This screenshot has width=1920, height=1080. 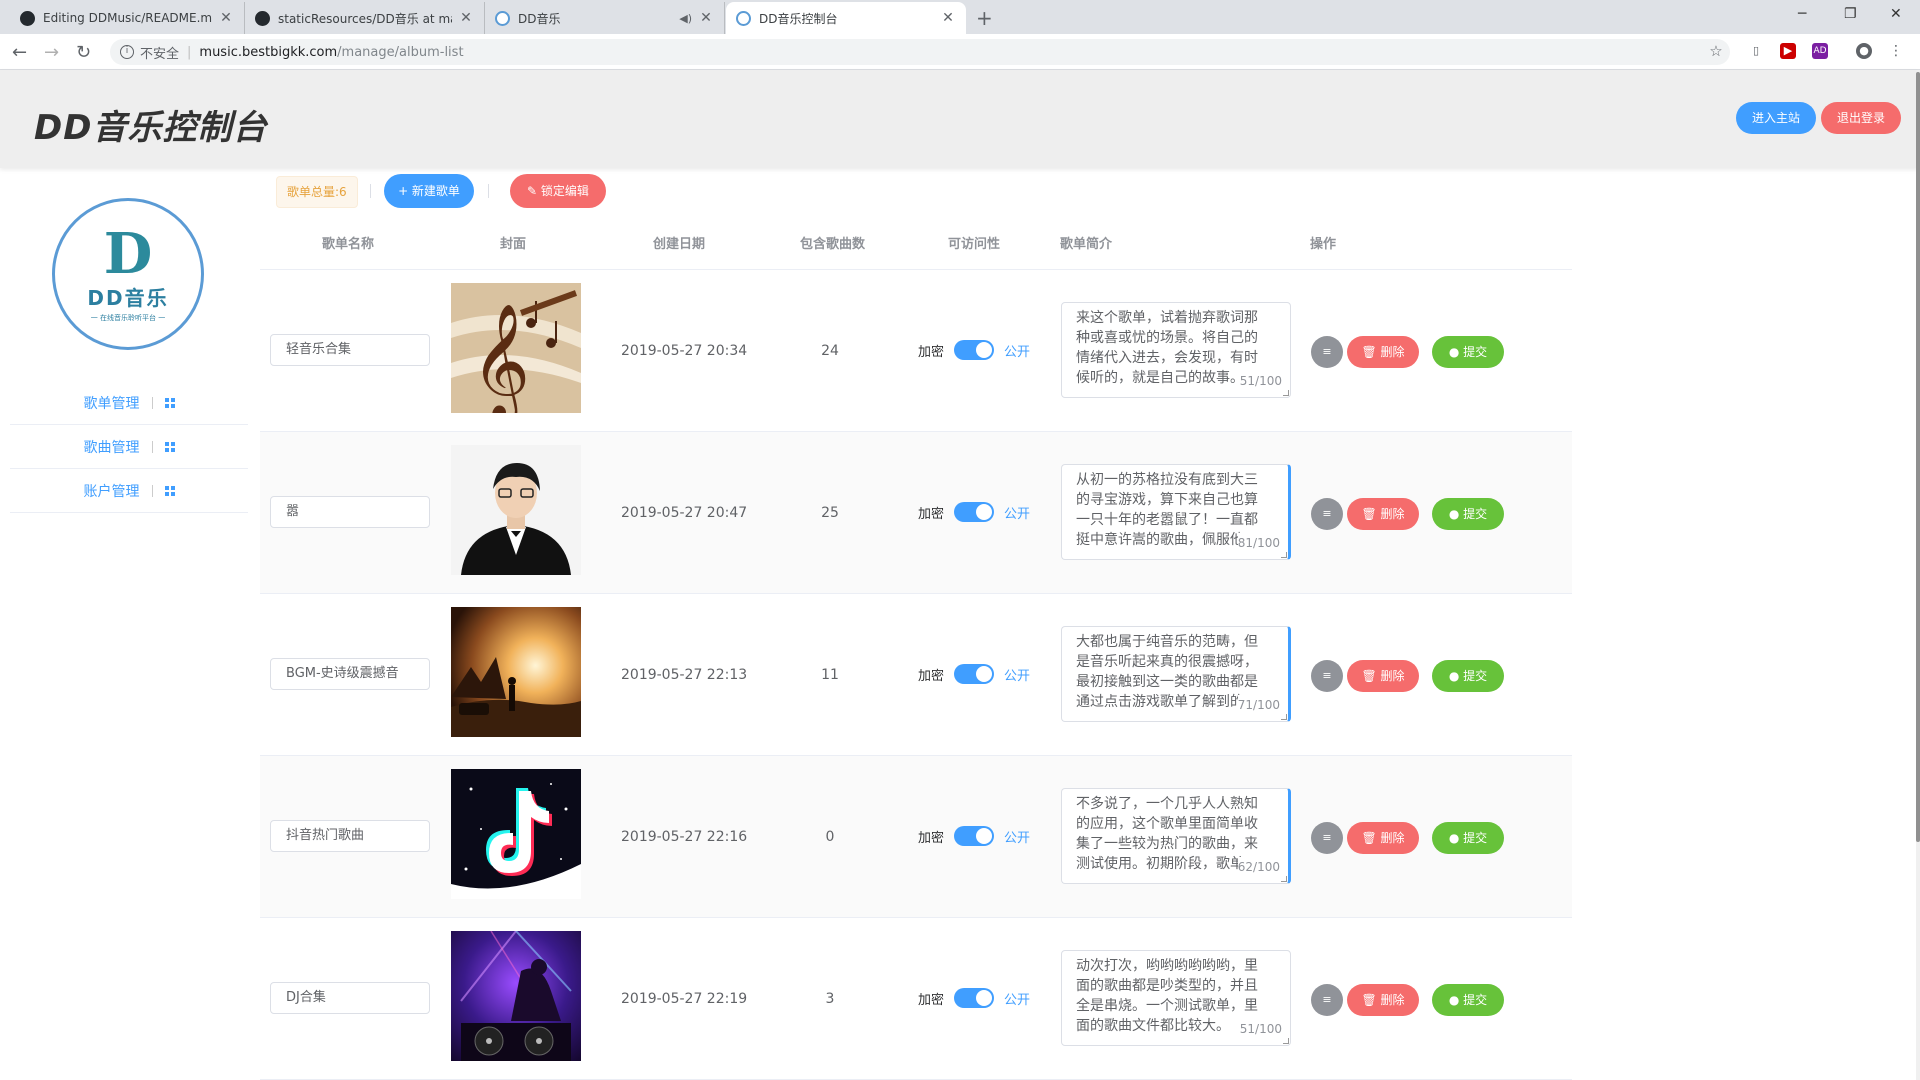 I want to click on sidebar-item-songs: 歌曲管理, so click(x=129, y=447).